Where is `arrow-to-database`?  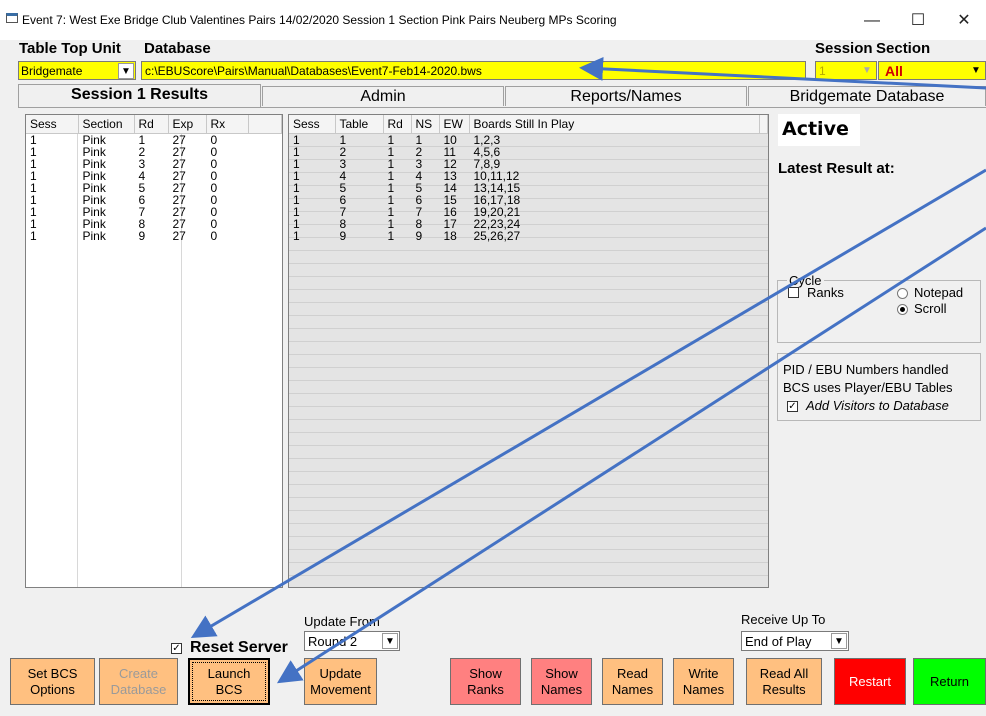
arrow-to-database is located at coordinates (782, 73).